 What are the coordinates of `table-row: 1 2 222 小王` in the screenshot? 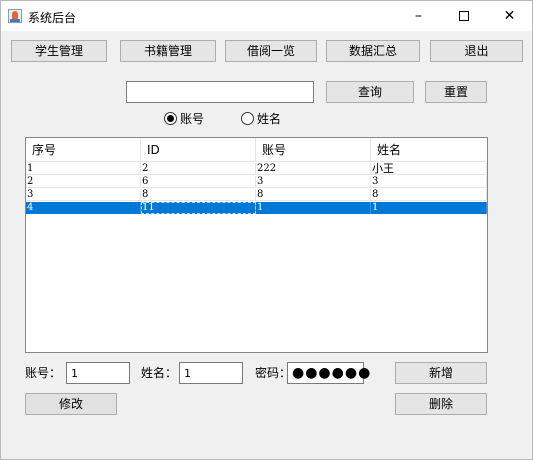 It's located at (256, 169).